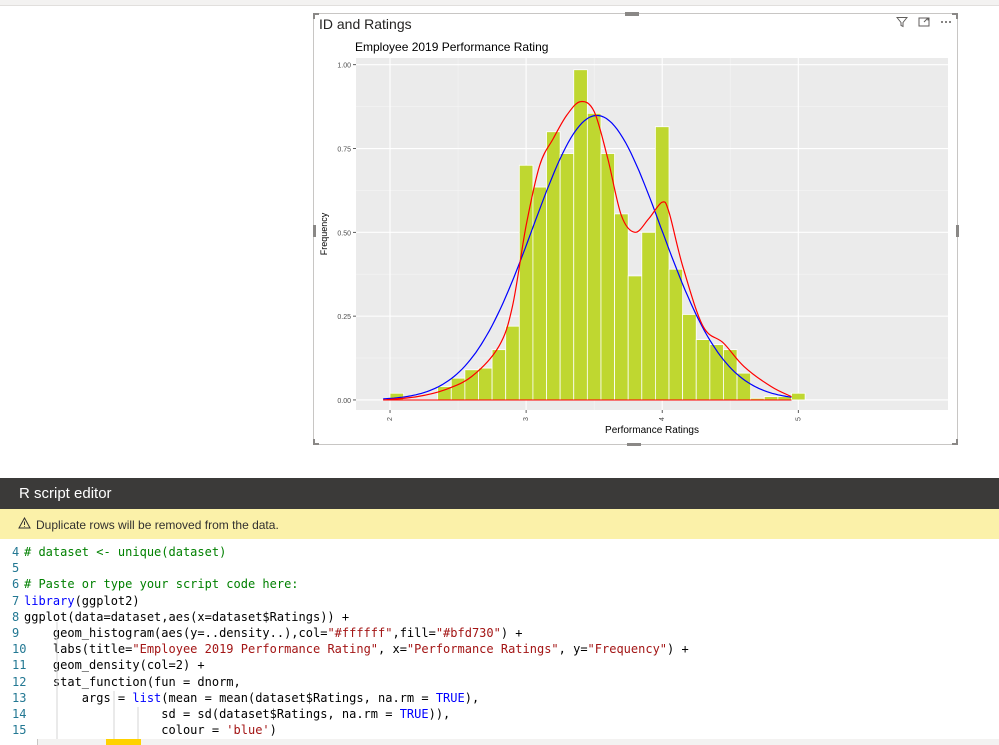 This screenshot has height=745, width=999. I want to click on y-tick-label: 0.75, so click(344, 150).